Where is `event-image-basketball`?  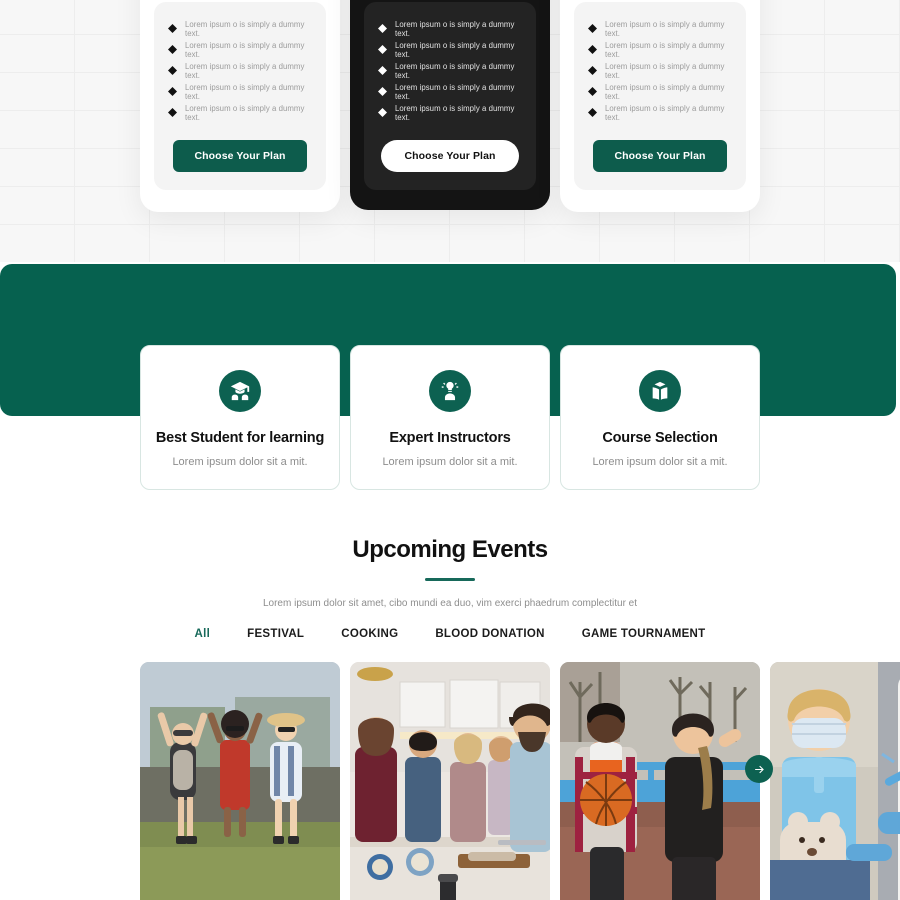 event-image-basketball is located at coordinates (660, 781).